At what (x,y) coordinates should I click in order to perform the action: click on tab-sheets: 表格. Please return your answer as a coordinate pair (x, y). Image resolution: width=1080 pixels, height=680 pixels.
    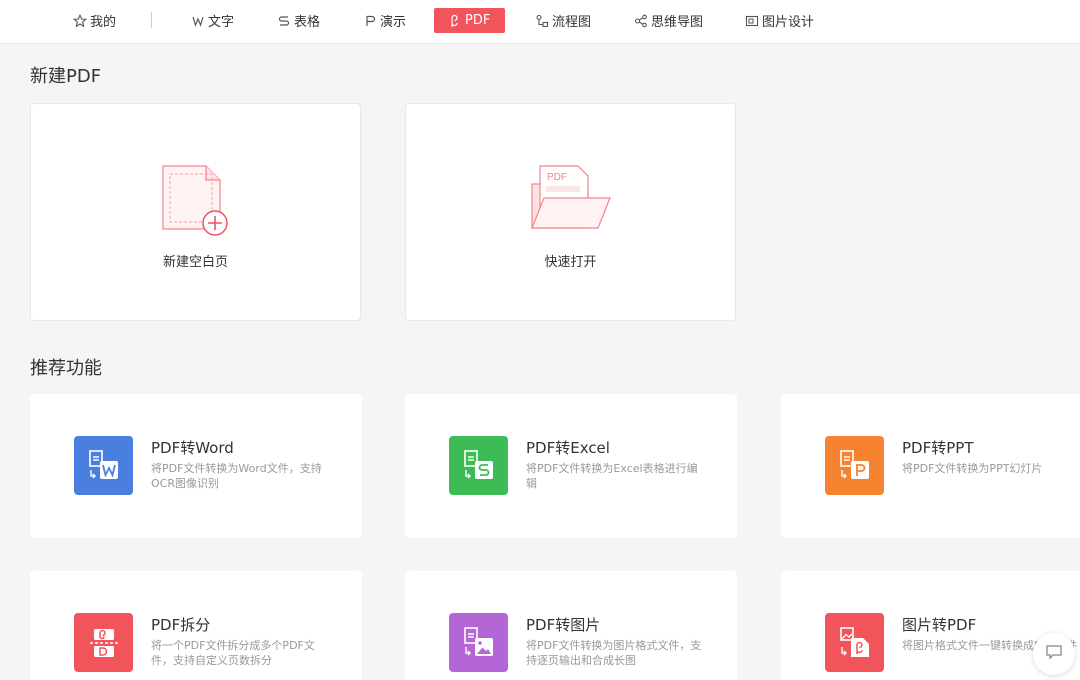
    Looking at the image, I should click on (298, 20).